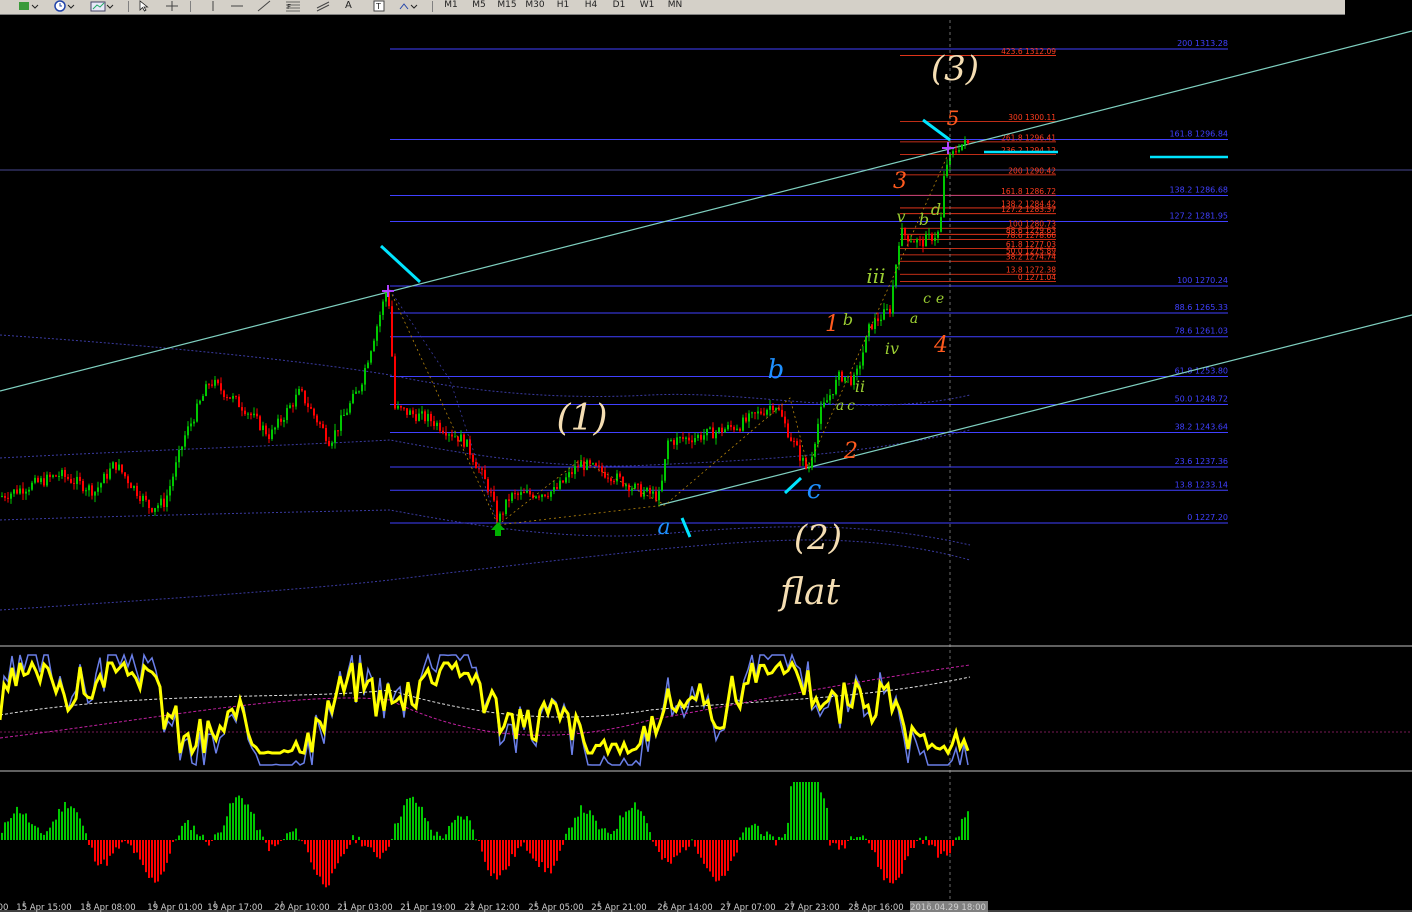 The width and height of the screenshot is (1412, 912). I want to click on timeframe-m1: M1, so click(451, 6).